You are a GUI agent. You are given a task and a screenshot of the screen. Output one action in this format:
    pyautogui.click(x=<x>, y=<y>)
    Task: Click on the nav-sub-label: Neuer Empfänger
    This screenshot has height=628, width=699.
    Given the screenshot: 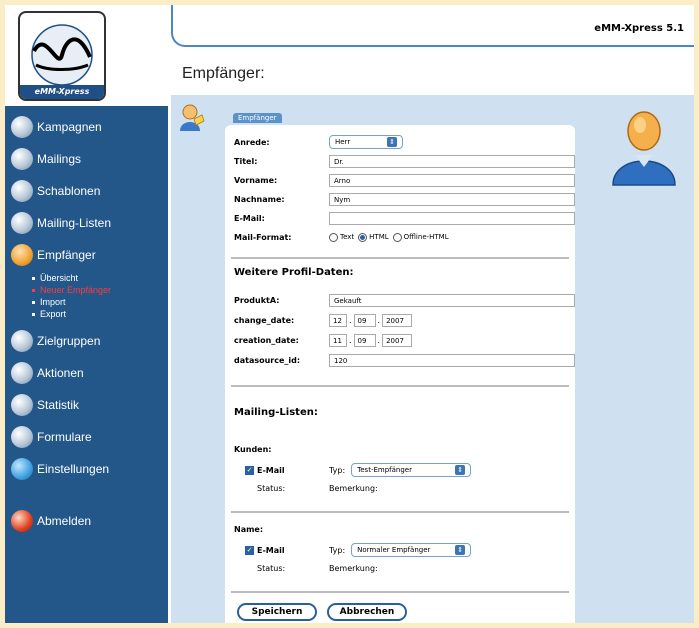 What is the action you would take?
    pyautogui.click(x=76, y=290)
    